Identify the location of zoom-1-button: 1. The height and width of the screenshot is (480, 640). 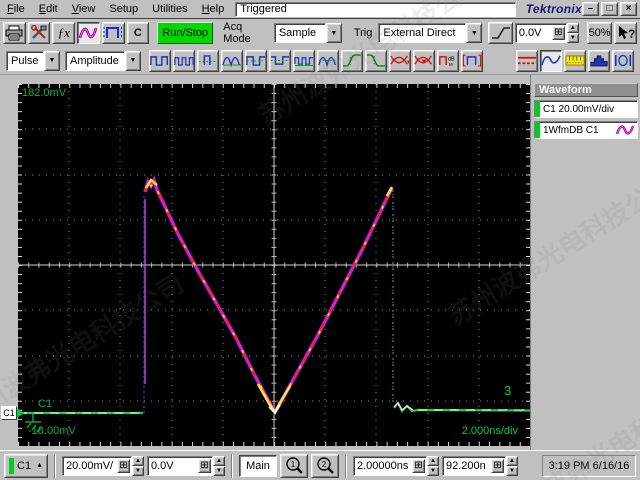
(294, 465).